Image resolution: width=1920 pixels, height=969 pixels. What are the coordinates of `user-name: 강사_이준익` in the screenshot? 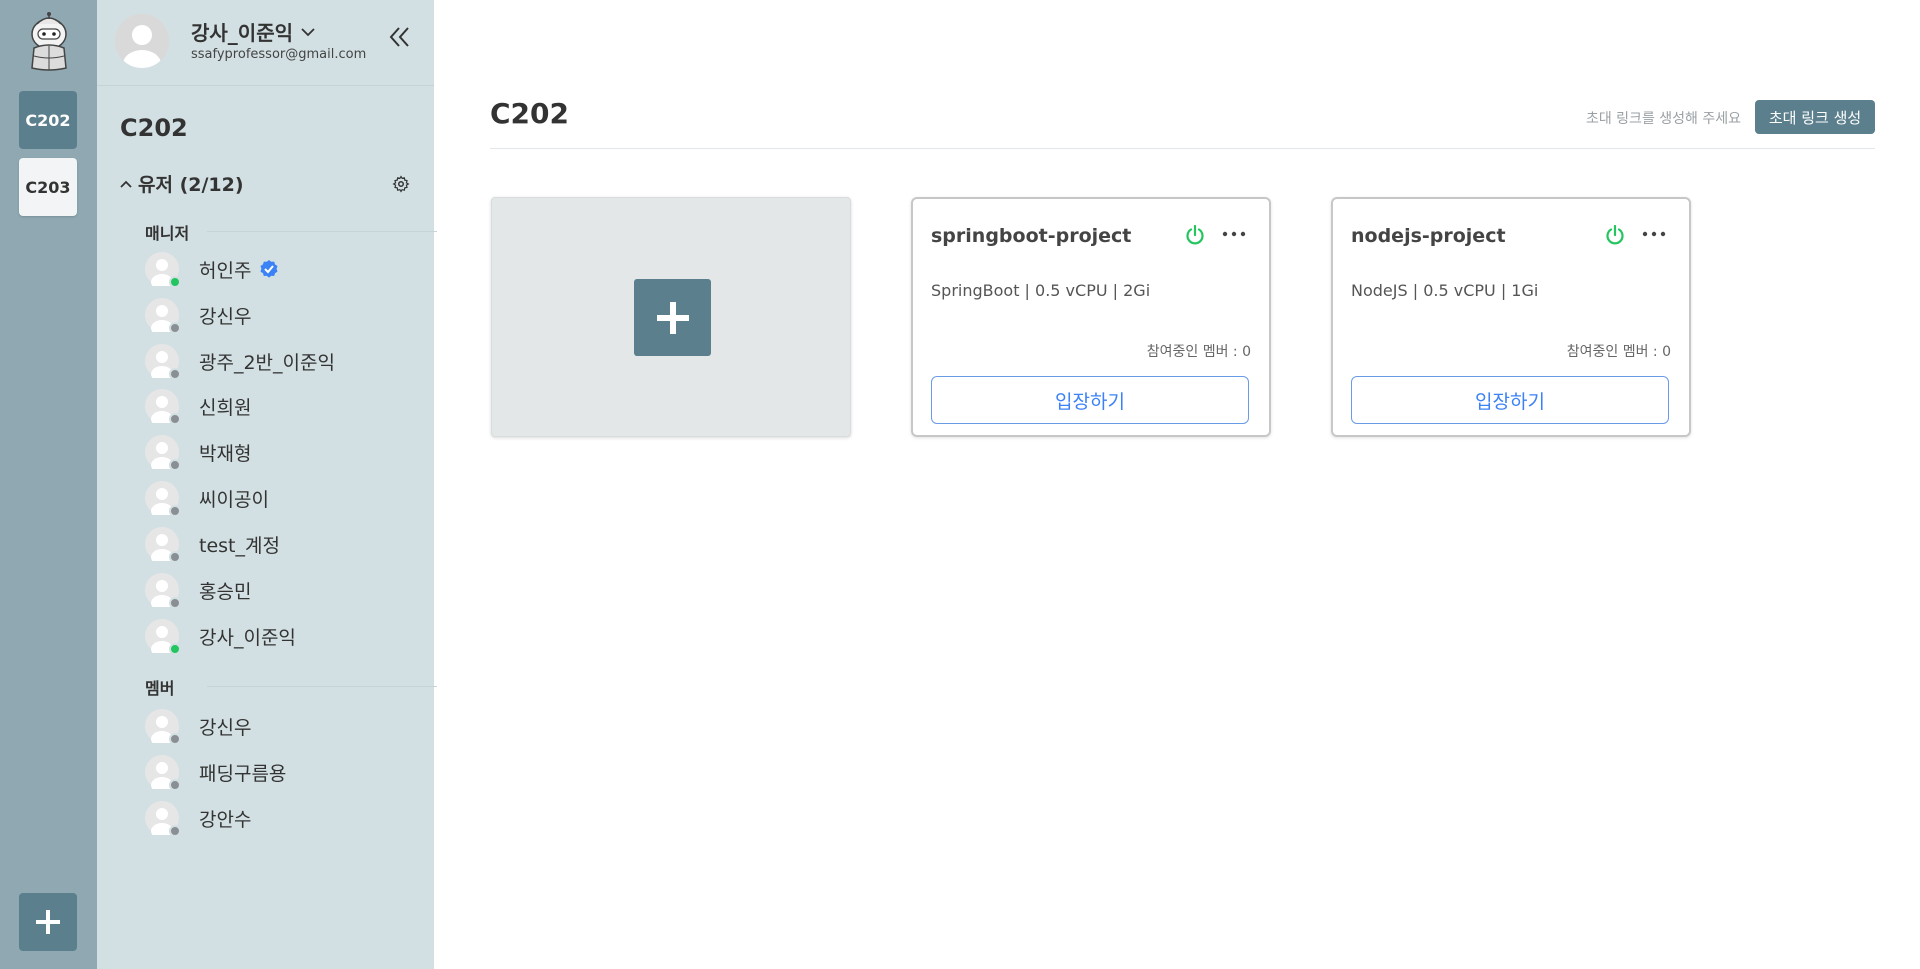 It's located at (242, 33).